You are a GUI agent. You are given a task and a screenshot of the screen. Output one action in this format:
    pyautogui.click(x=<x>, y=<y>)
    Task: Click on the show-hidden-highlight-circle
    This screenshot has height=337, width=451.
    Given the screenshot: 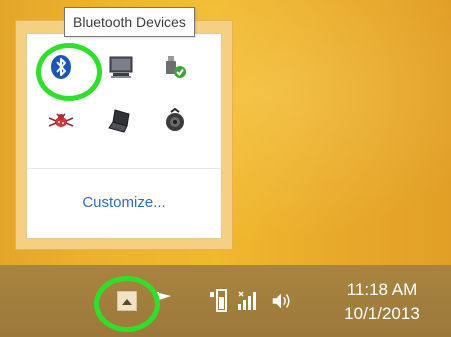 What is the action you would take?
    pyautogui.click(x=127, y=304)
    